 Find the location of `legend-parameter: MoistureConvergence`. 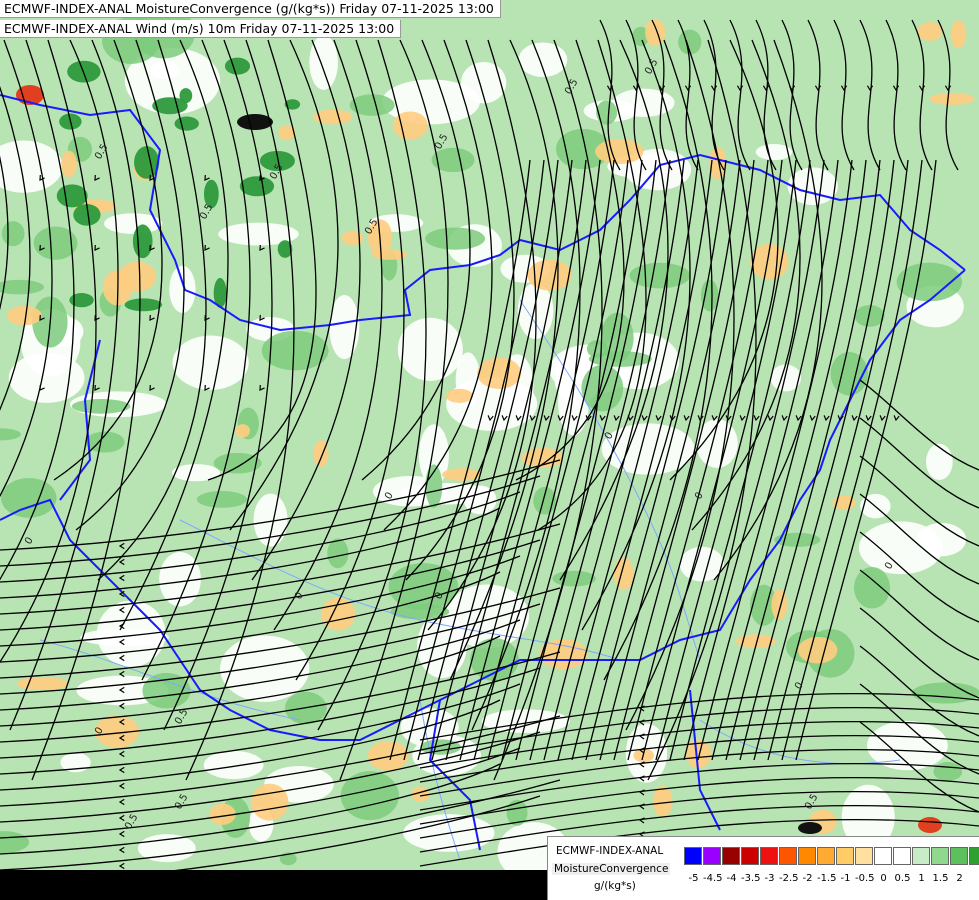

legend-parameter: MoistureConvergence is located at coordinates (611, 869).